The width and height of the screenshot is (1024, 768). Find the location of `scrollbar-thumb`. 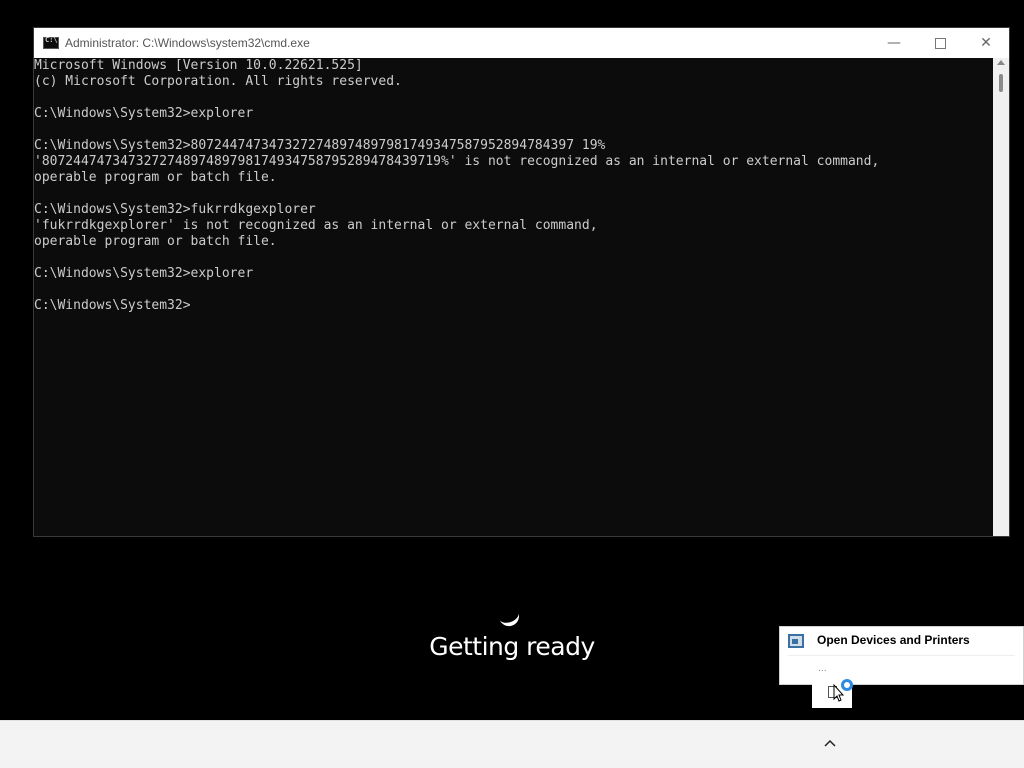

scrollbar-thumb is located at coordinates (1001, 83).